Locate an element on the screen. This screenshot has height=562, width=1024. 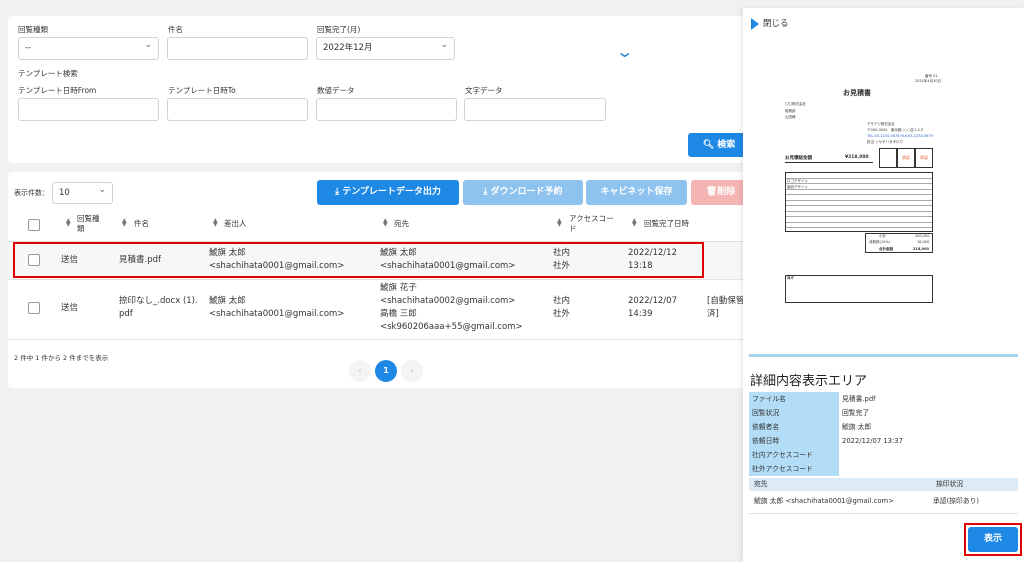
preview-total-value: ¥218,000 is located at coordinates (857, 157).